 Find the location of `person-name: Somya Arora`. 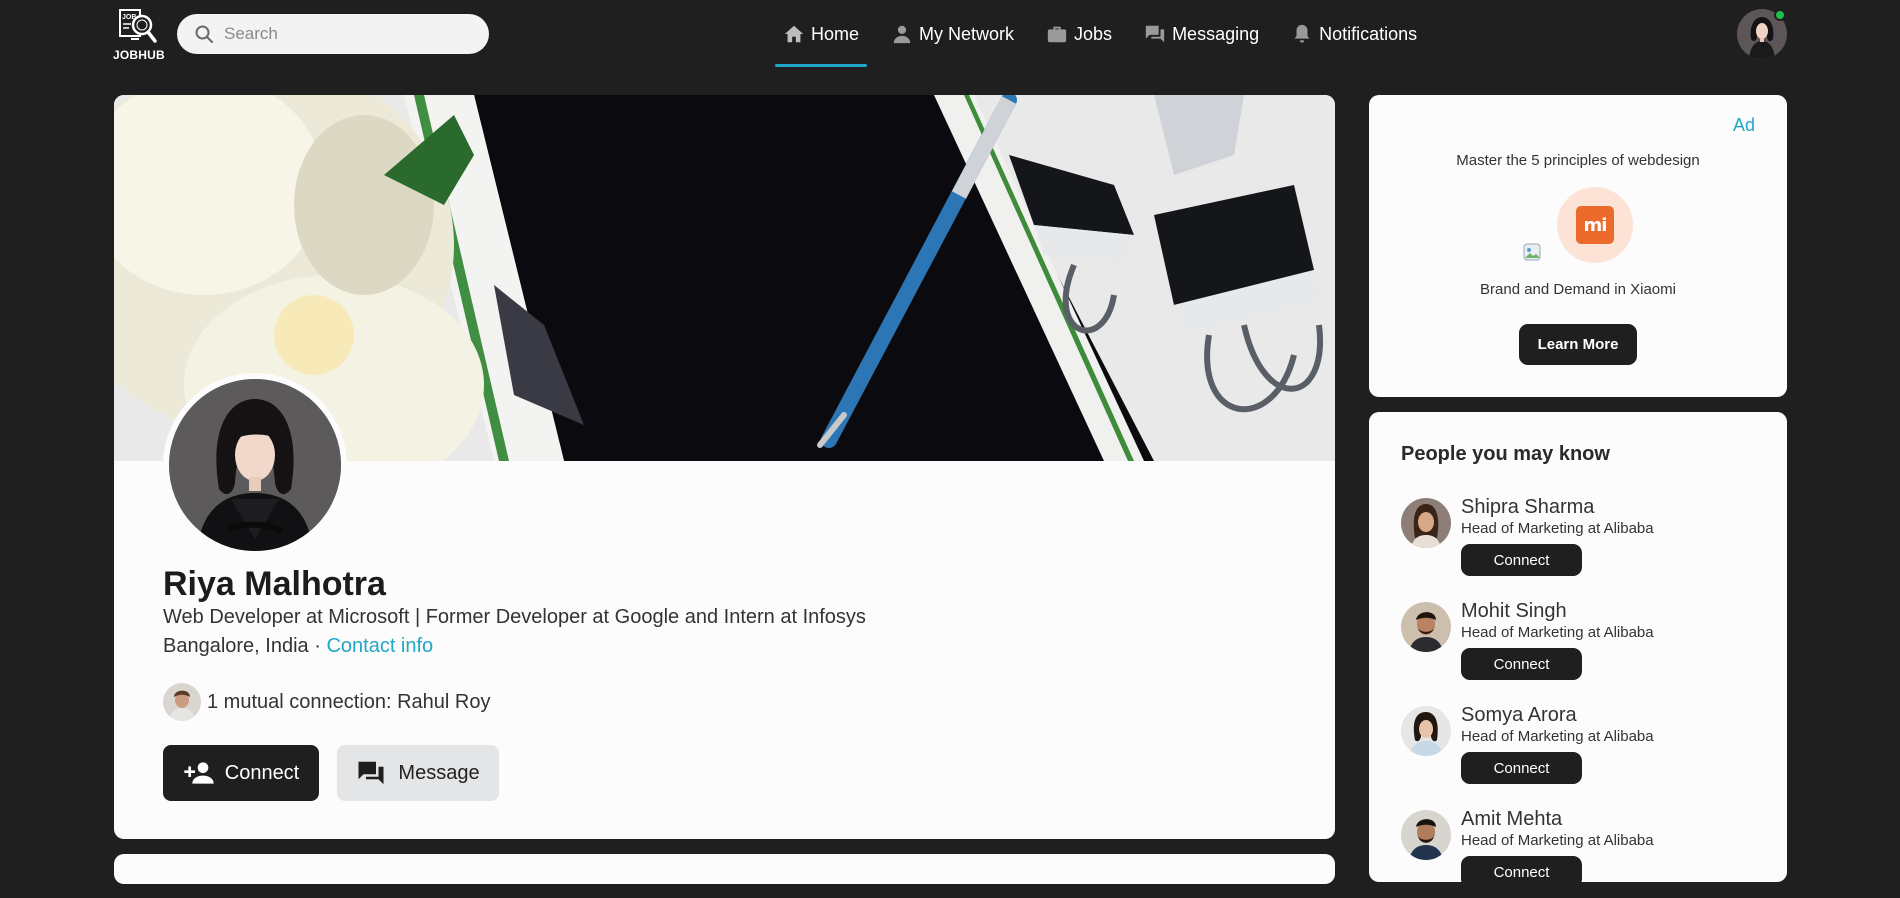

person-name: Somya Arora is located at coordinates (1519, 715).